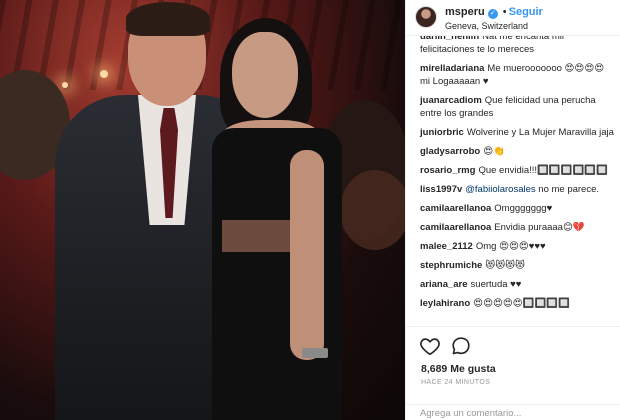  What do you see at coordinates (526, 12) in the screenshot?
I see `follow-button: Seguir` at bounding box center [526, 12].